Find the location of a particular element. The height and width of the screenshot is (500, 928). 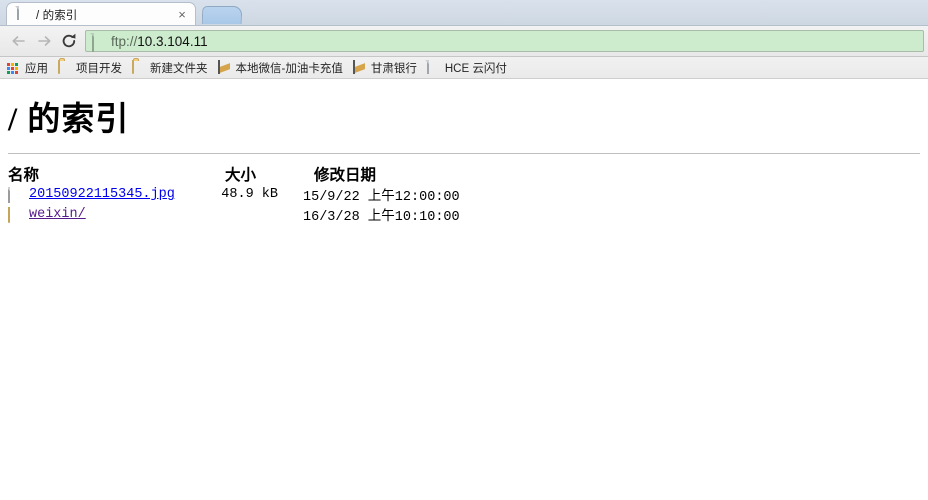

new-tab-button is located at coordinates (222, 15).